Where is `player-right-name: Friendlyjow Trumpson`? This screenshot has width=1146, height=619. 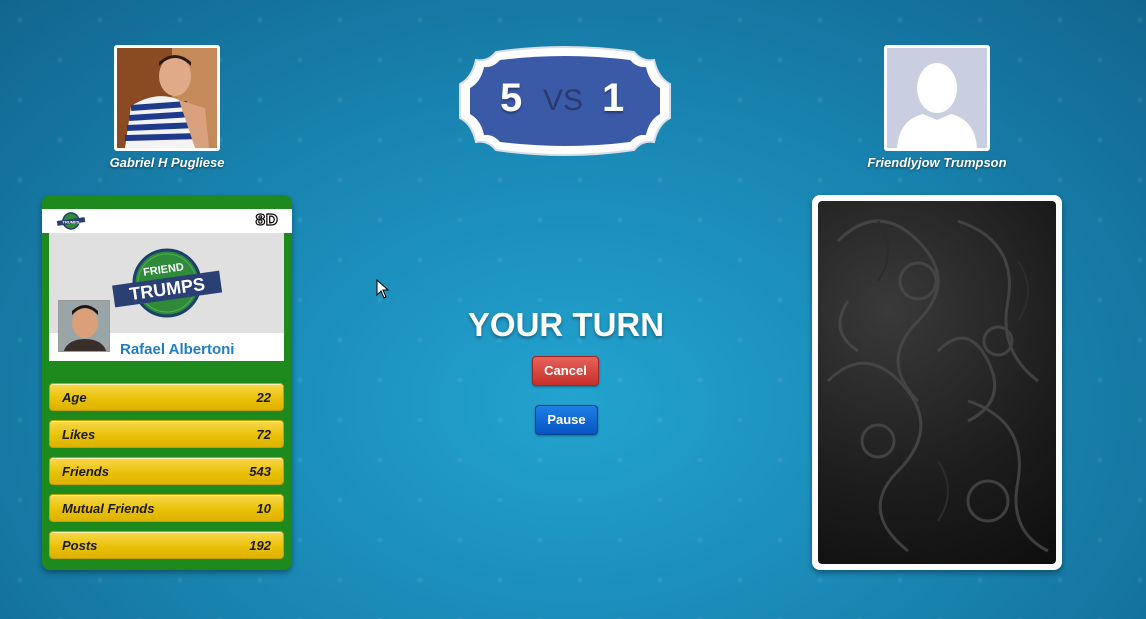 player-right-name: Friendlyjow Trumpson is located at coordinates (937, 162).